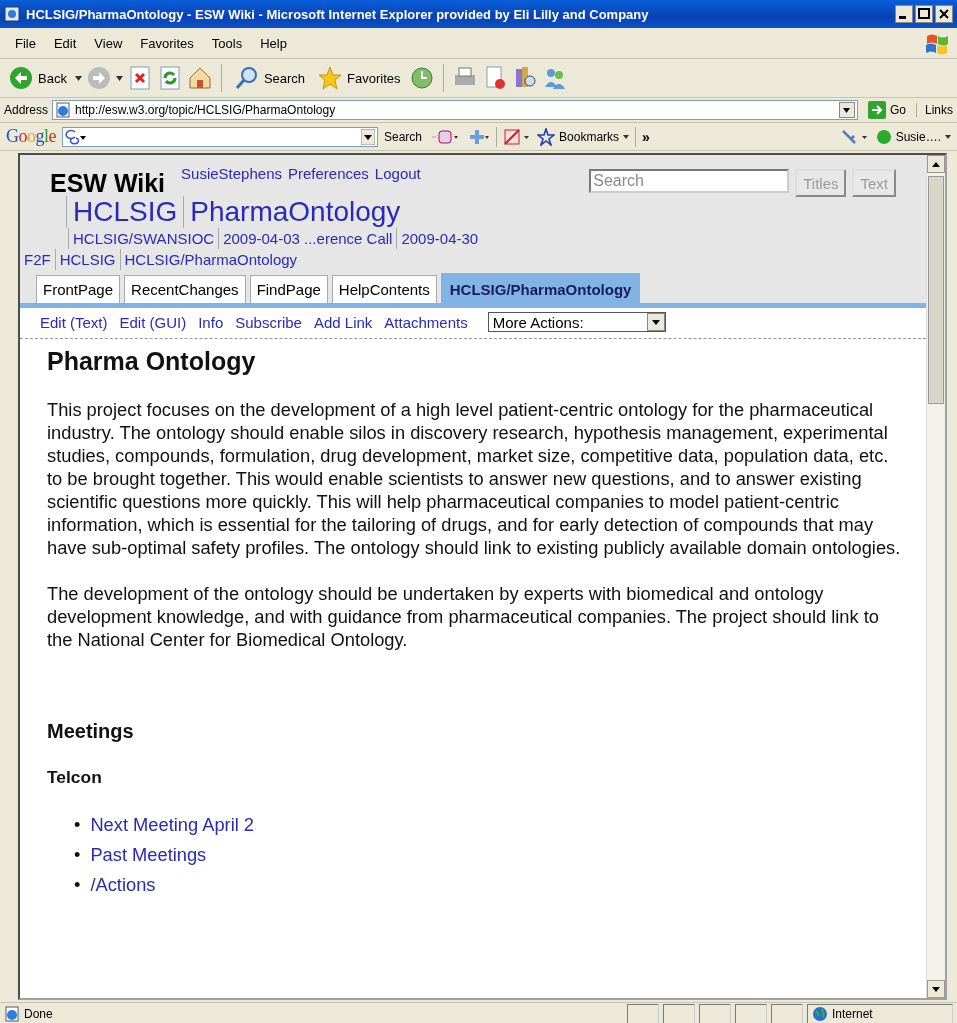  Describe the element at coordinates (185, 289) in the screenshot. I see `nav-tab: RecentChanges` at that location.